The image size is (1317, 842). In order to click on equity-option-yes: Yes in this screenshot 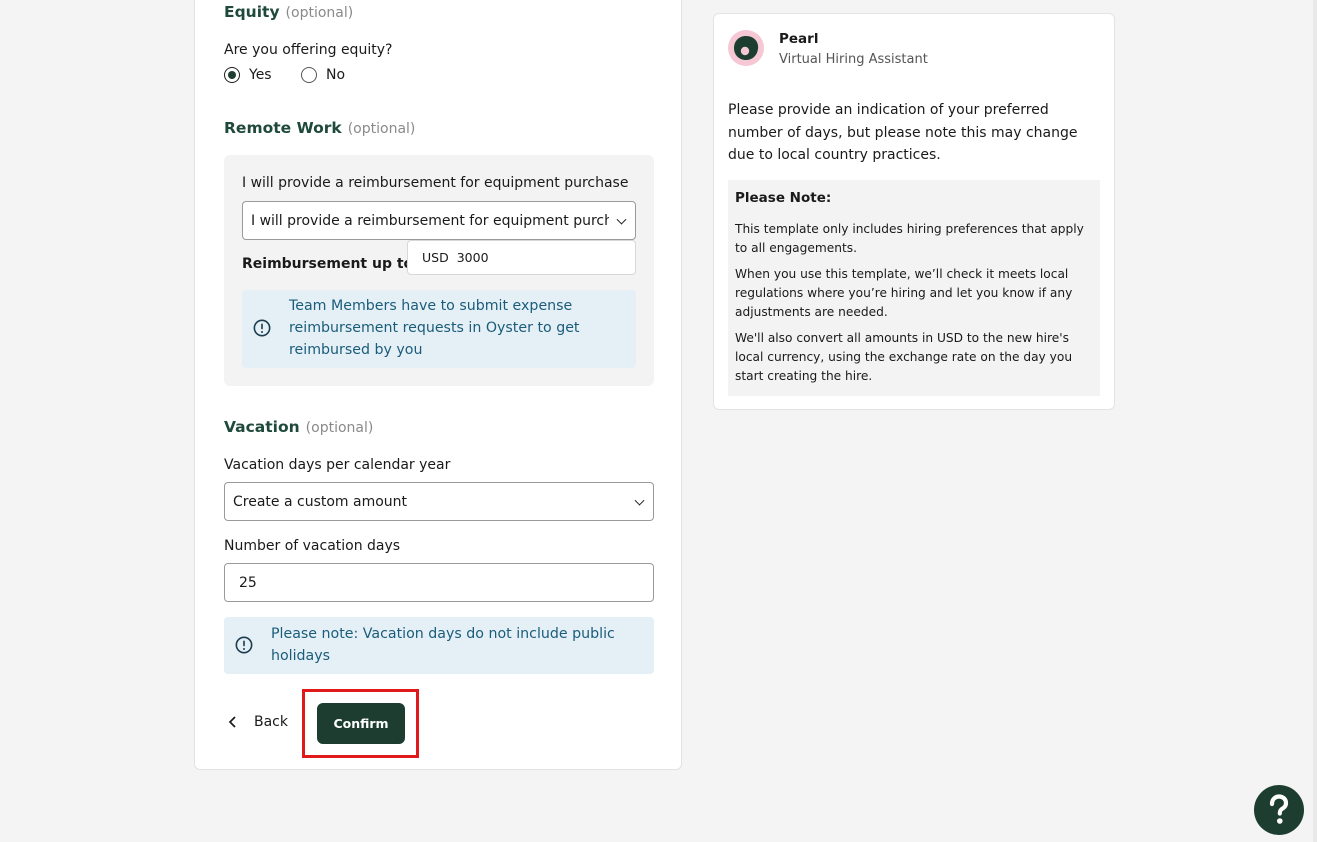, I will do `click(248, 75)`.